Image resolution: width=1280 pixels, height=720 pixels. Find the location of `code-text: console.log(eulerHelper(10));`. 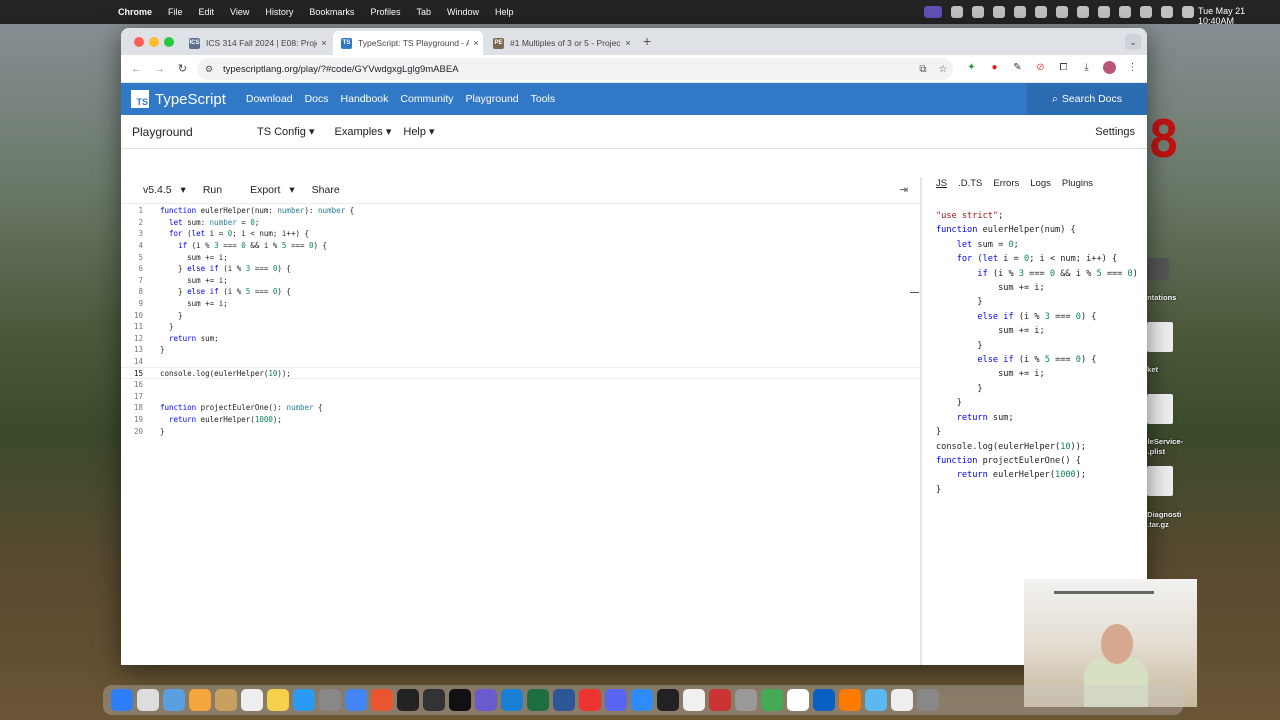

code-text: console.log(eulerHelper(10)); is located at coordinates (225, 373).